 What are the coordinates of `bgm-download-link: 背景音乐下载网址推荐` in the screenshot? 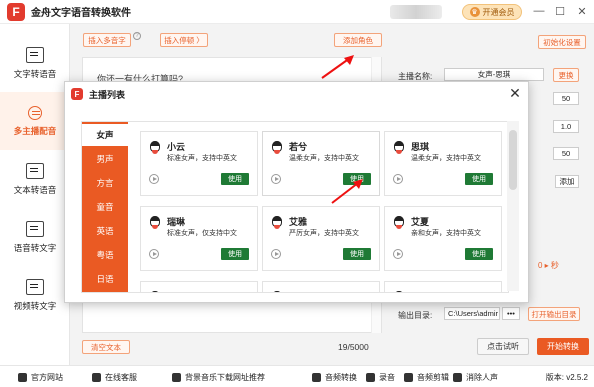 It's located at (218, 377).